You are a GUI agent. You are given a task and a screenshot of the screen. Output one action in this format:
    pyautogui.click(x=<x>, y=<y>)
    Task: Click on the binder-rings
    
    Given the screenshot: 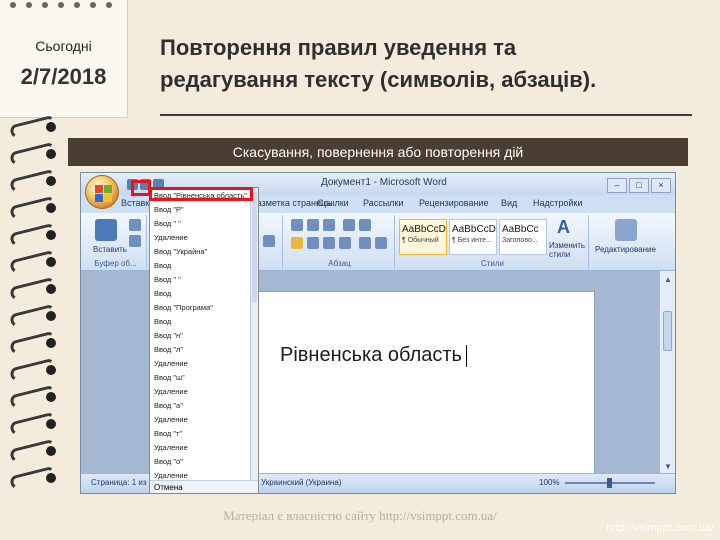 What is the action you would take?
    pyautogui.click(x=30, y=307)
    